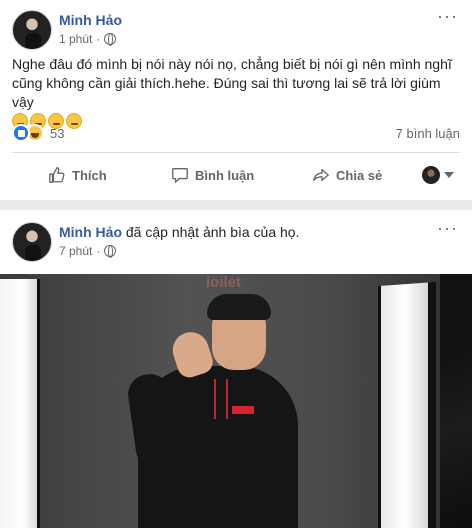 The height and width of the screenshot is (528, 472). What do you see at coordinates (224, 282) in the screenshot?
I see `watermark: ioilet` at bounding box center [224, 282].